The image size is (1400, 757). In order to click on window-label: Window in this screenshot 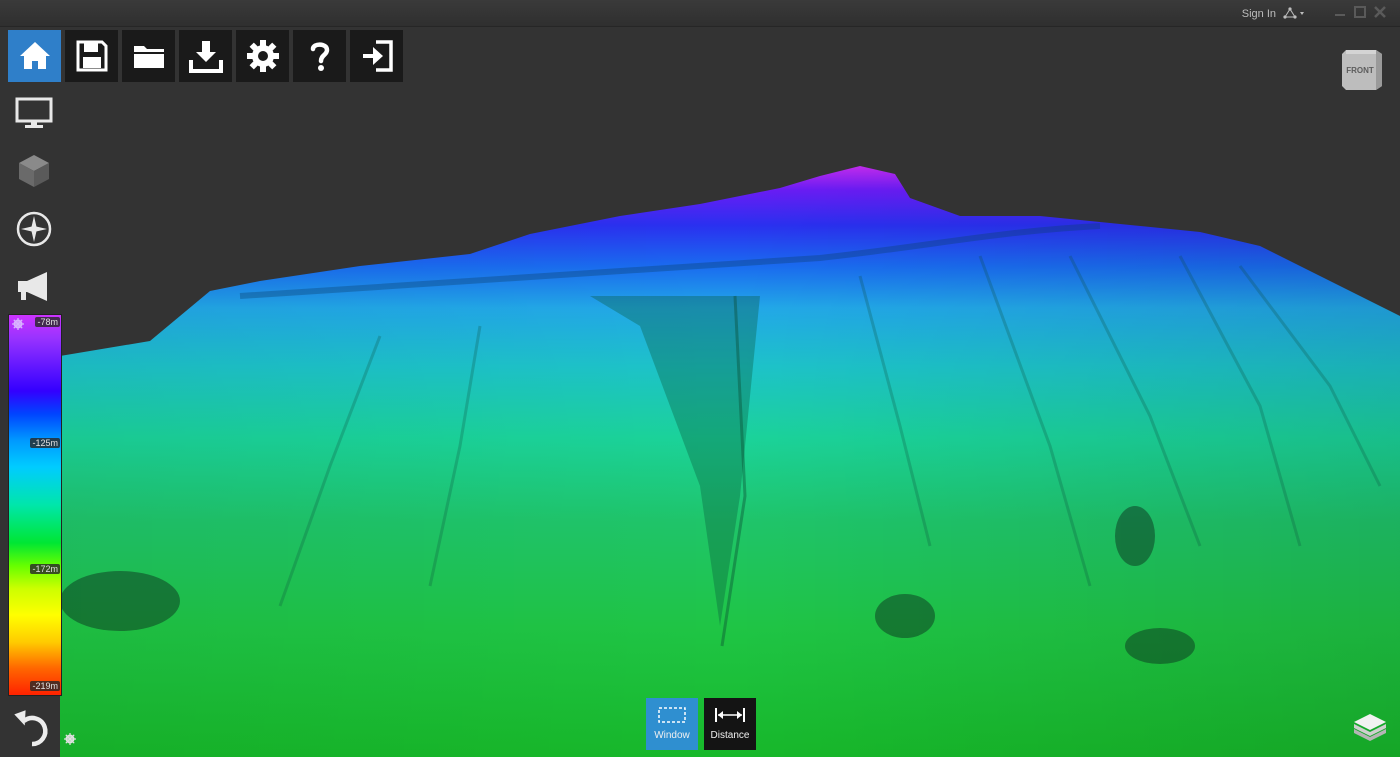, I will do `click(672, 735)`.